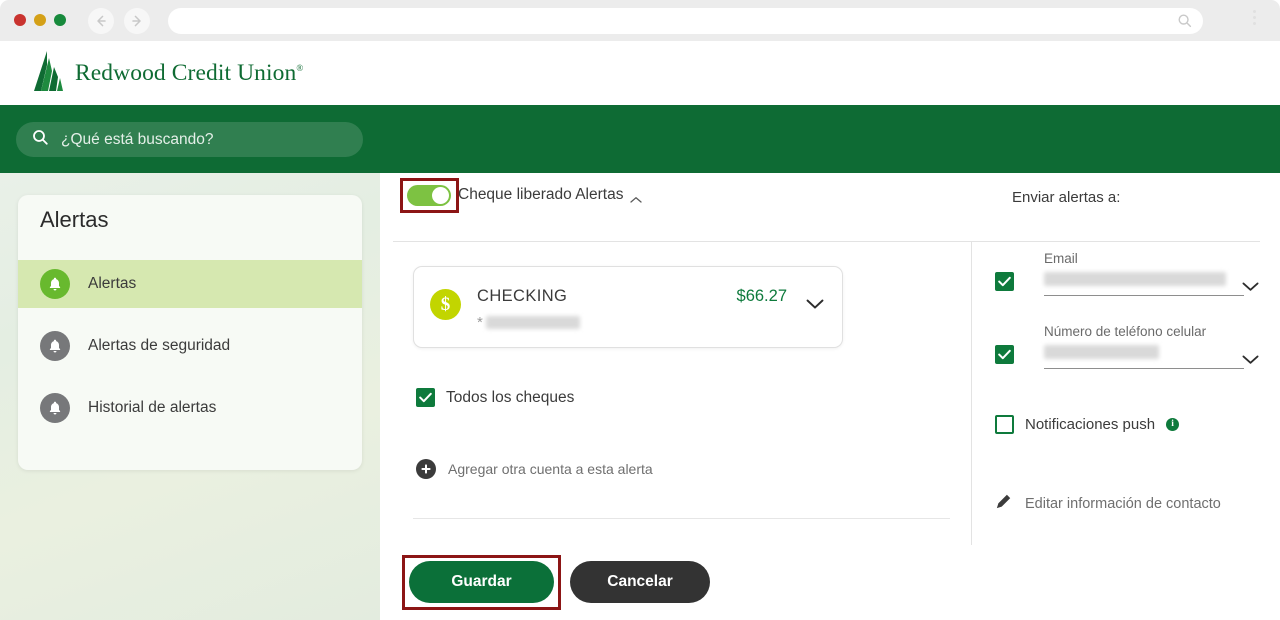 This screenshot has height=620, width=1280. Describe the element at coordinates (628, 307) in the screenshot. I see `account-card: $ CHECKING * $66.27` at that location.